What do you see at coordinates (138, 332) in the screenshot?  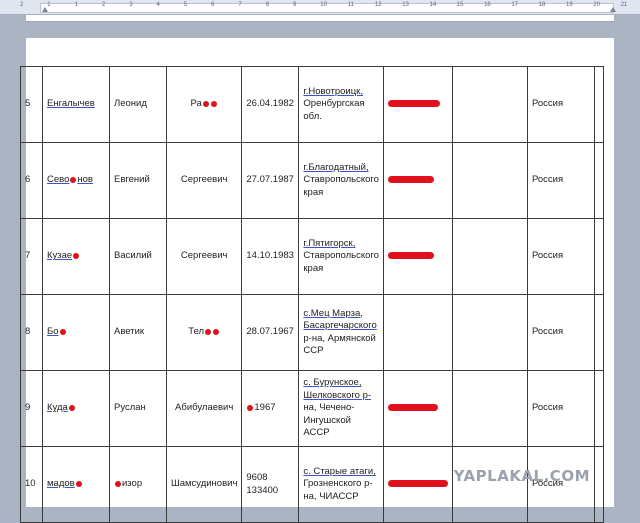 I see `name-cell: Аветик` at bounding box center [138, 332].